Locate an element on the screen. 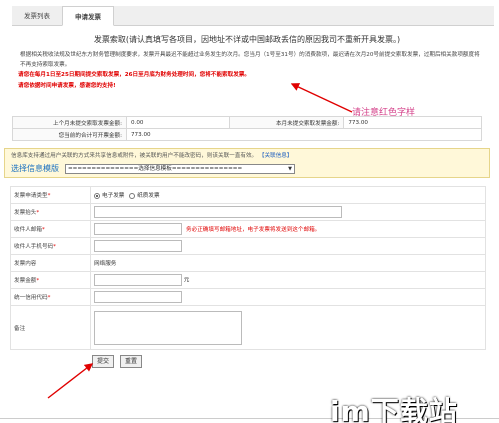  amount-cell: 元 is located at coordinates (288, 280).